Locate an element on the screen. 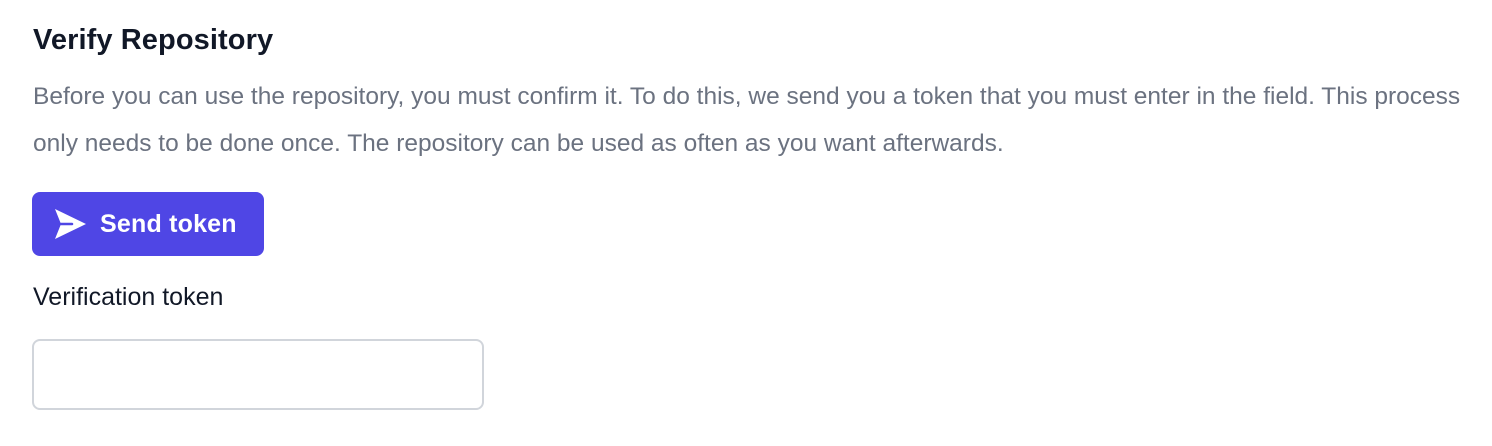 This screenshot has width=1492, height=446. send-token-button: Send token is located at coordinates (148, 224).